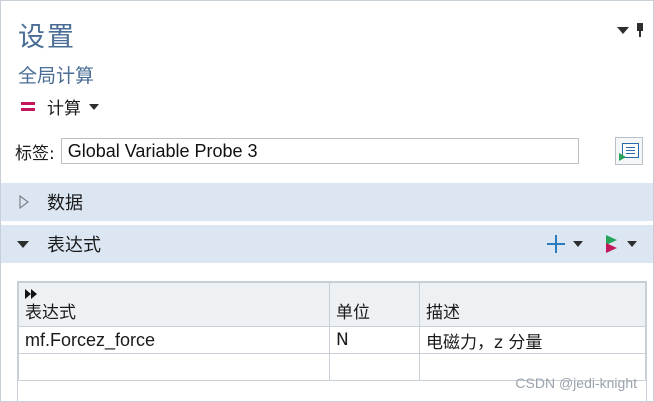 The image size is (654, 402). Describe the element at coordinates (24, 202) in the screenshot. I see `expand-right-icon` at that location.